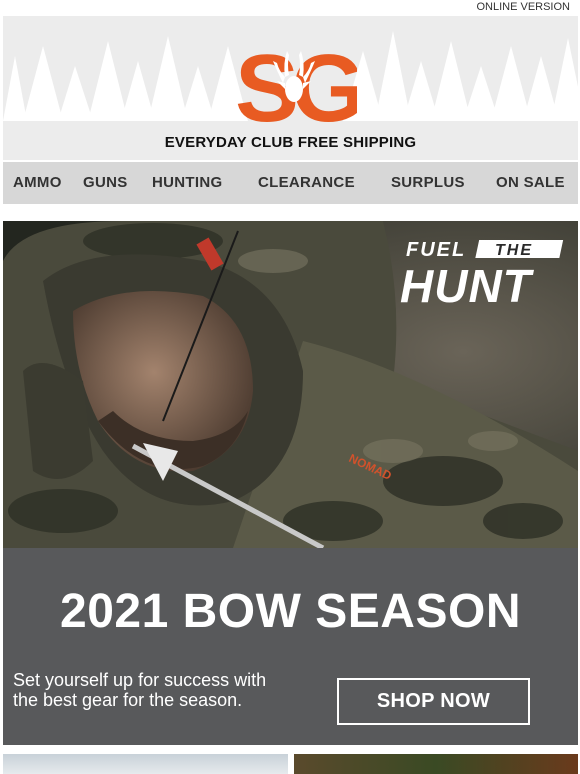 This screenshot has width=580, height=774. I want to click on product-image-right, so click(436, 764).